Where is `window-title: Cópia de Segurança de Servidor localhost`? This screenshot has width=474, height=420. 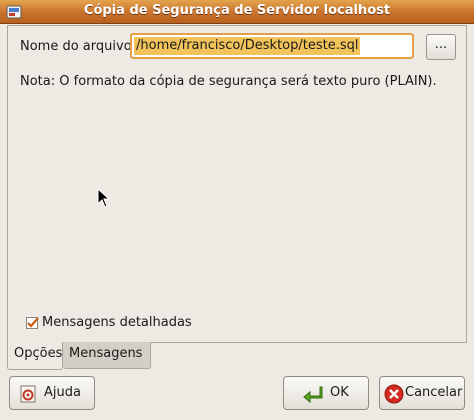 window-title: Cópia de Segurança de Servidor localhost is located at coordinates (237, 10).